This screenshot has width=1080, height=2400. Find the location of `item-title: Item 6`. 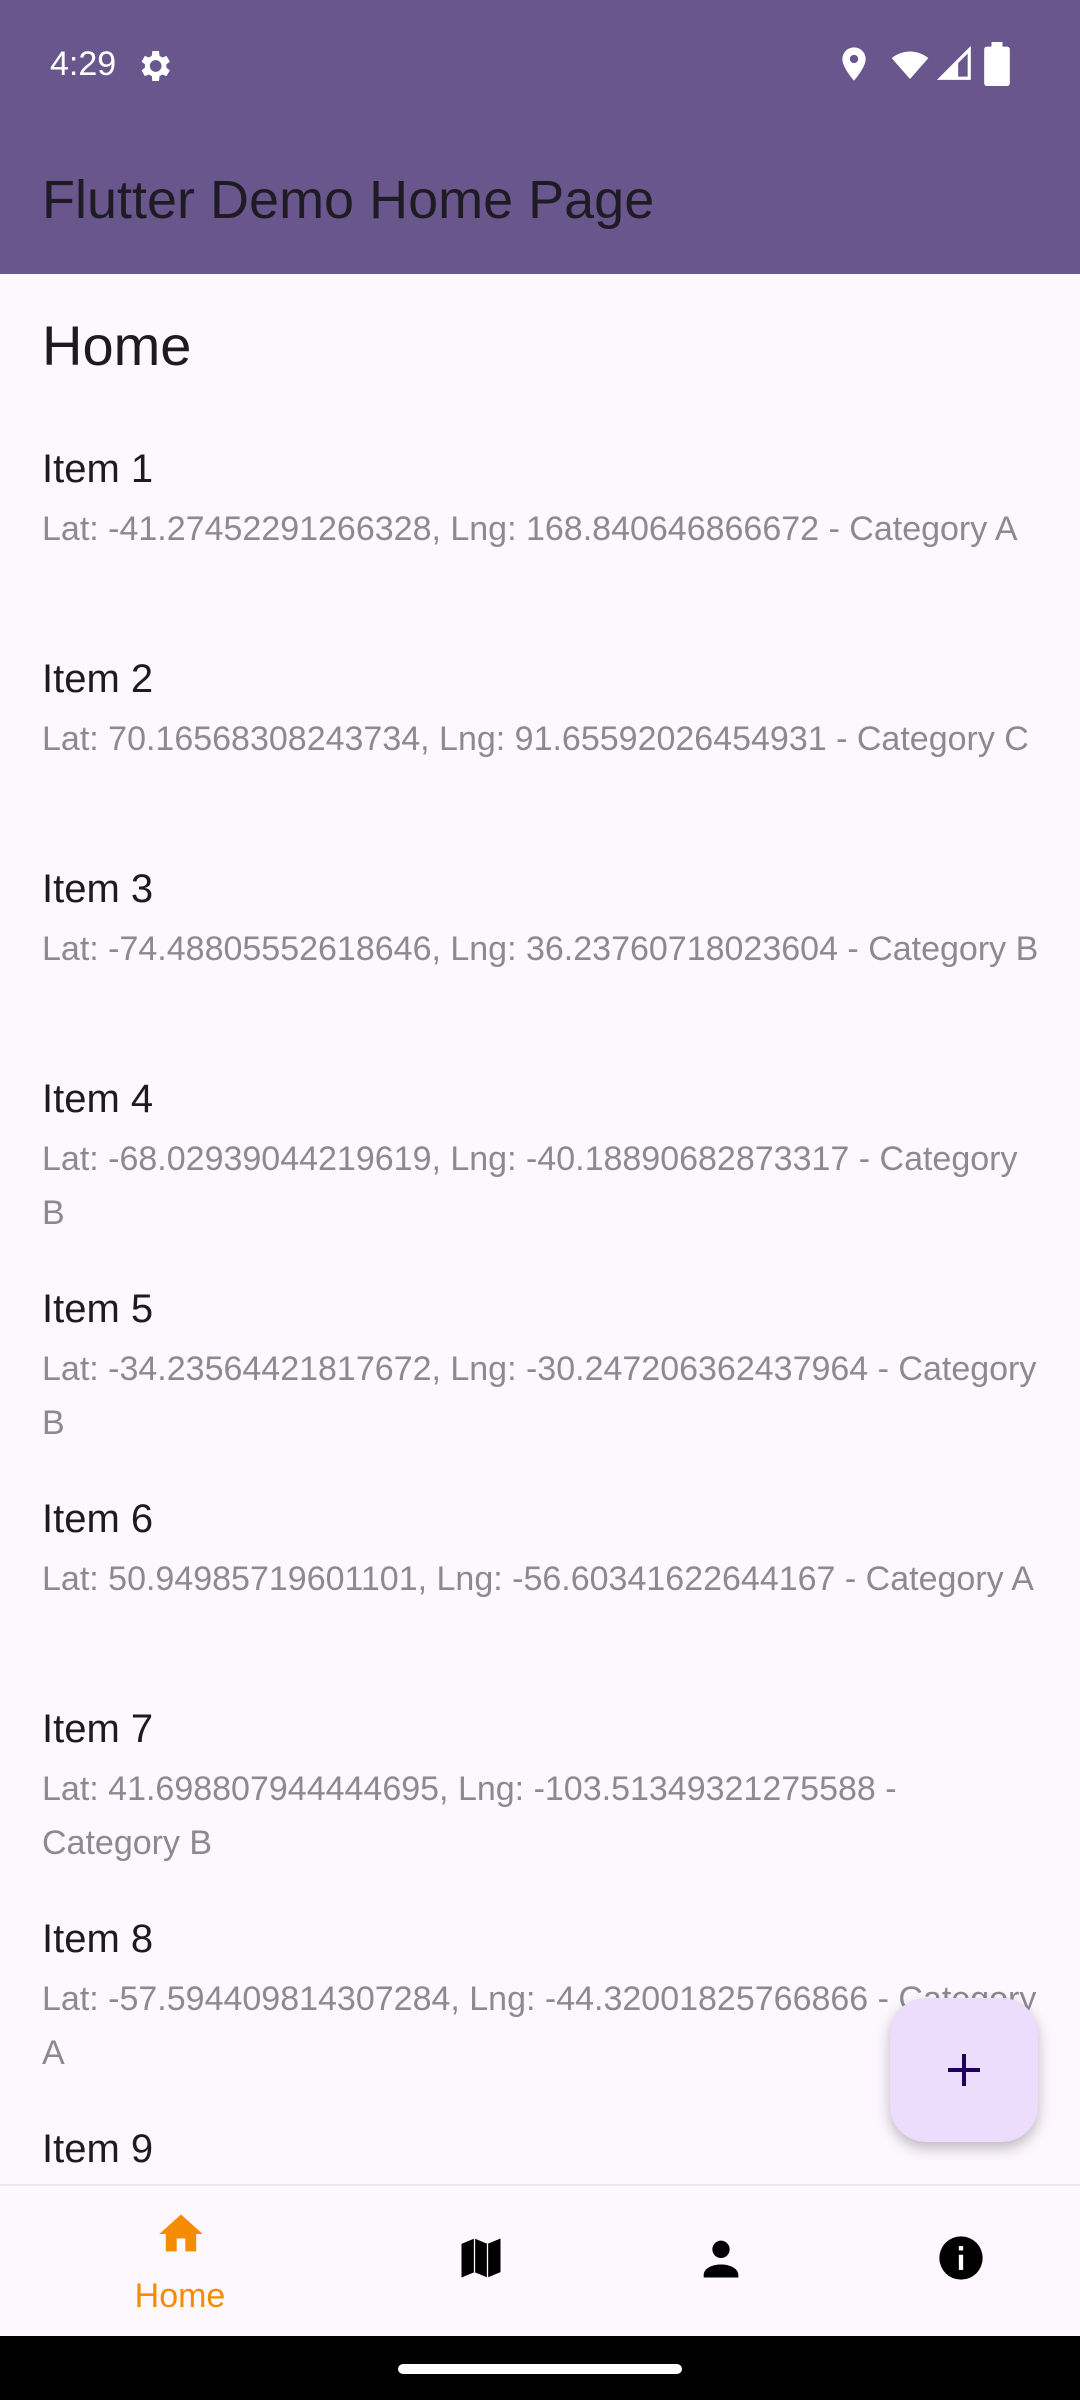

item-title: Item 6 is located at coordinates (98, 1519).